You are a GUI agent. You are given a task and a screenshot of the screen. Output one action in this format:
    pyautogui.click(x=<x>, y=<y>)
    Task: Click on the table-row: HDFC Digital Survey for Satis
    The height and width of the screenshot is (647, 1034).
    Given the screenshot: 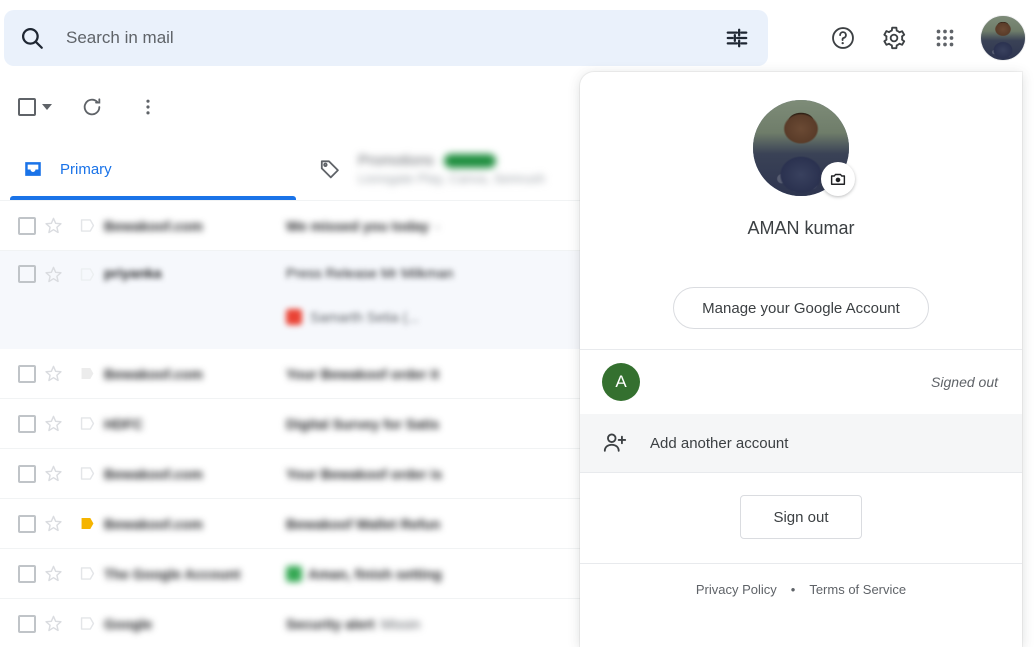 What is the action you would take?
    pyautogui.click(x=300, y=424)
    